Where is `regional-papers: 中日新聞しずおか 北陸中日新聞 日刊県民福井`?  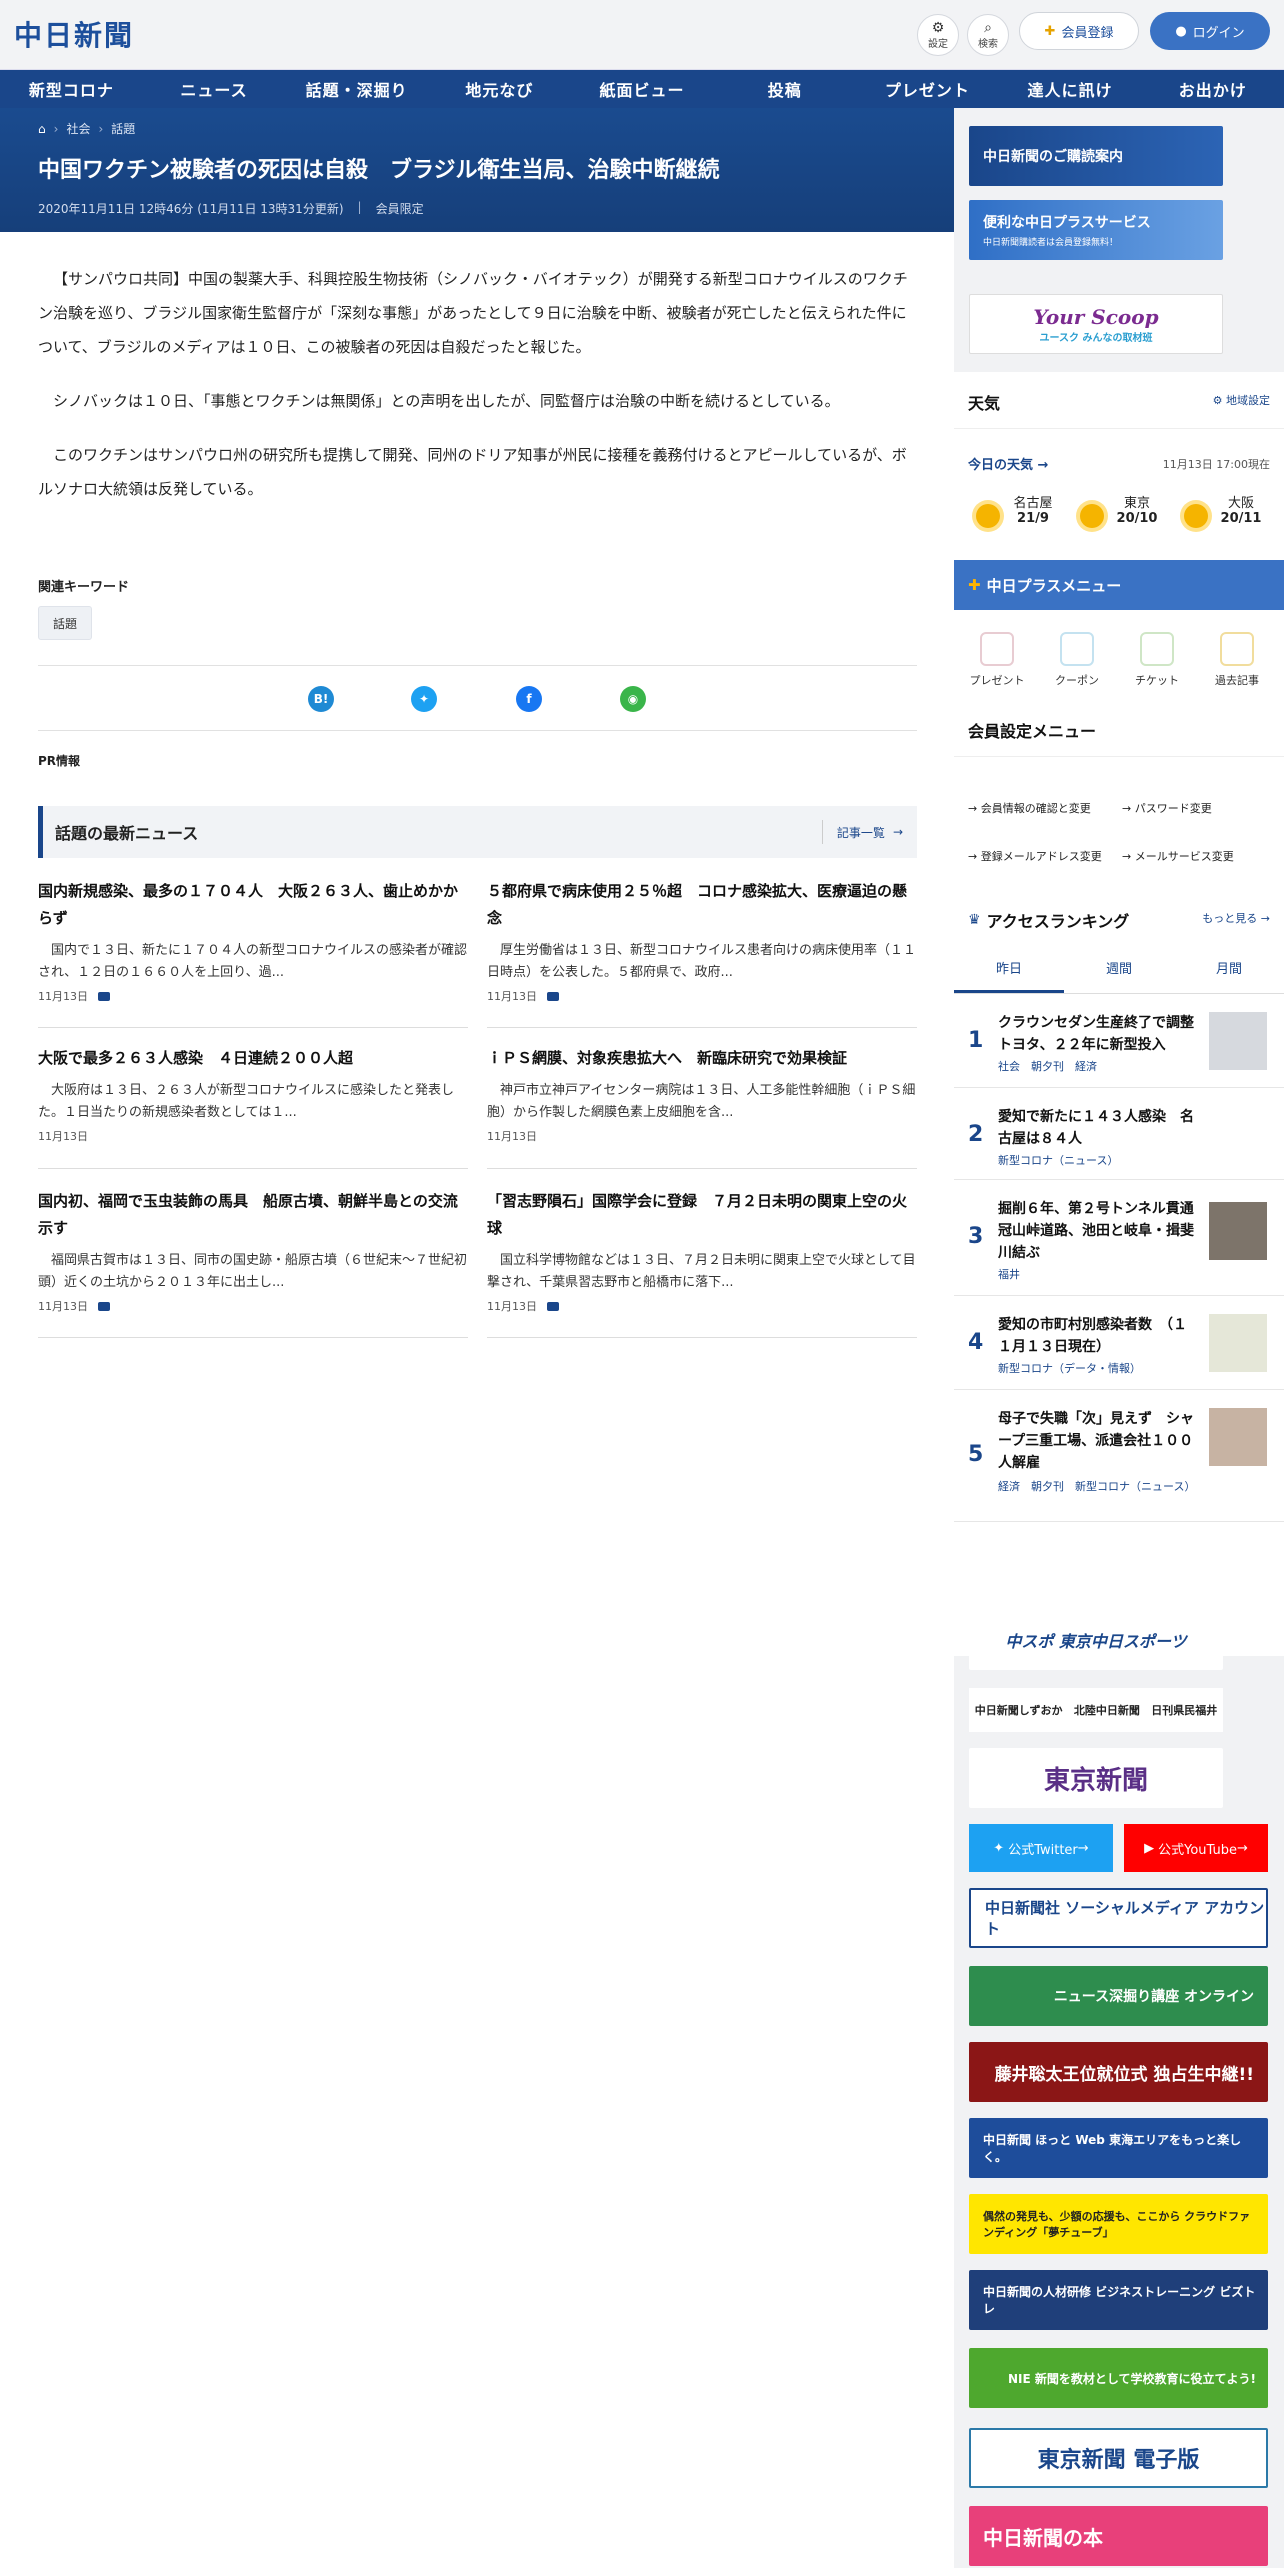
regional-papers: 中日新聞しずおか 北陸中日新聞 日刊県民福井 is located at coordinates (1096, 1710).